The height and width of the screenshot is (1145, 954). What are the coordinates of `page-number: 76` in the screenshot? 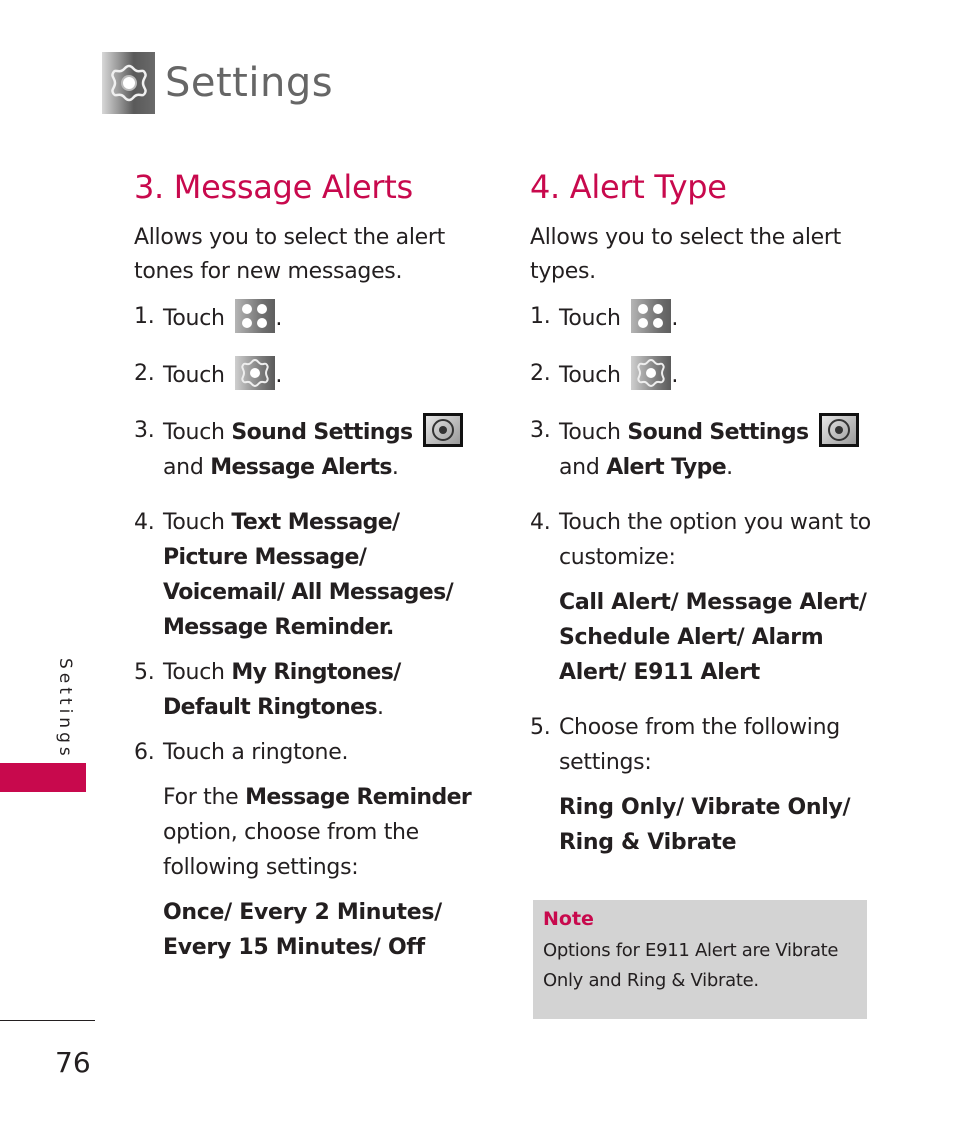 It's located at (73, 1062).